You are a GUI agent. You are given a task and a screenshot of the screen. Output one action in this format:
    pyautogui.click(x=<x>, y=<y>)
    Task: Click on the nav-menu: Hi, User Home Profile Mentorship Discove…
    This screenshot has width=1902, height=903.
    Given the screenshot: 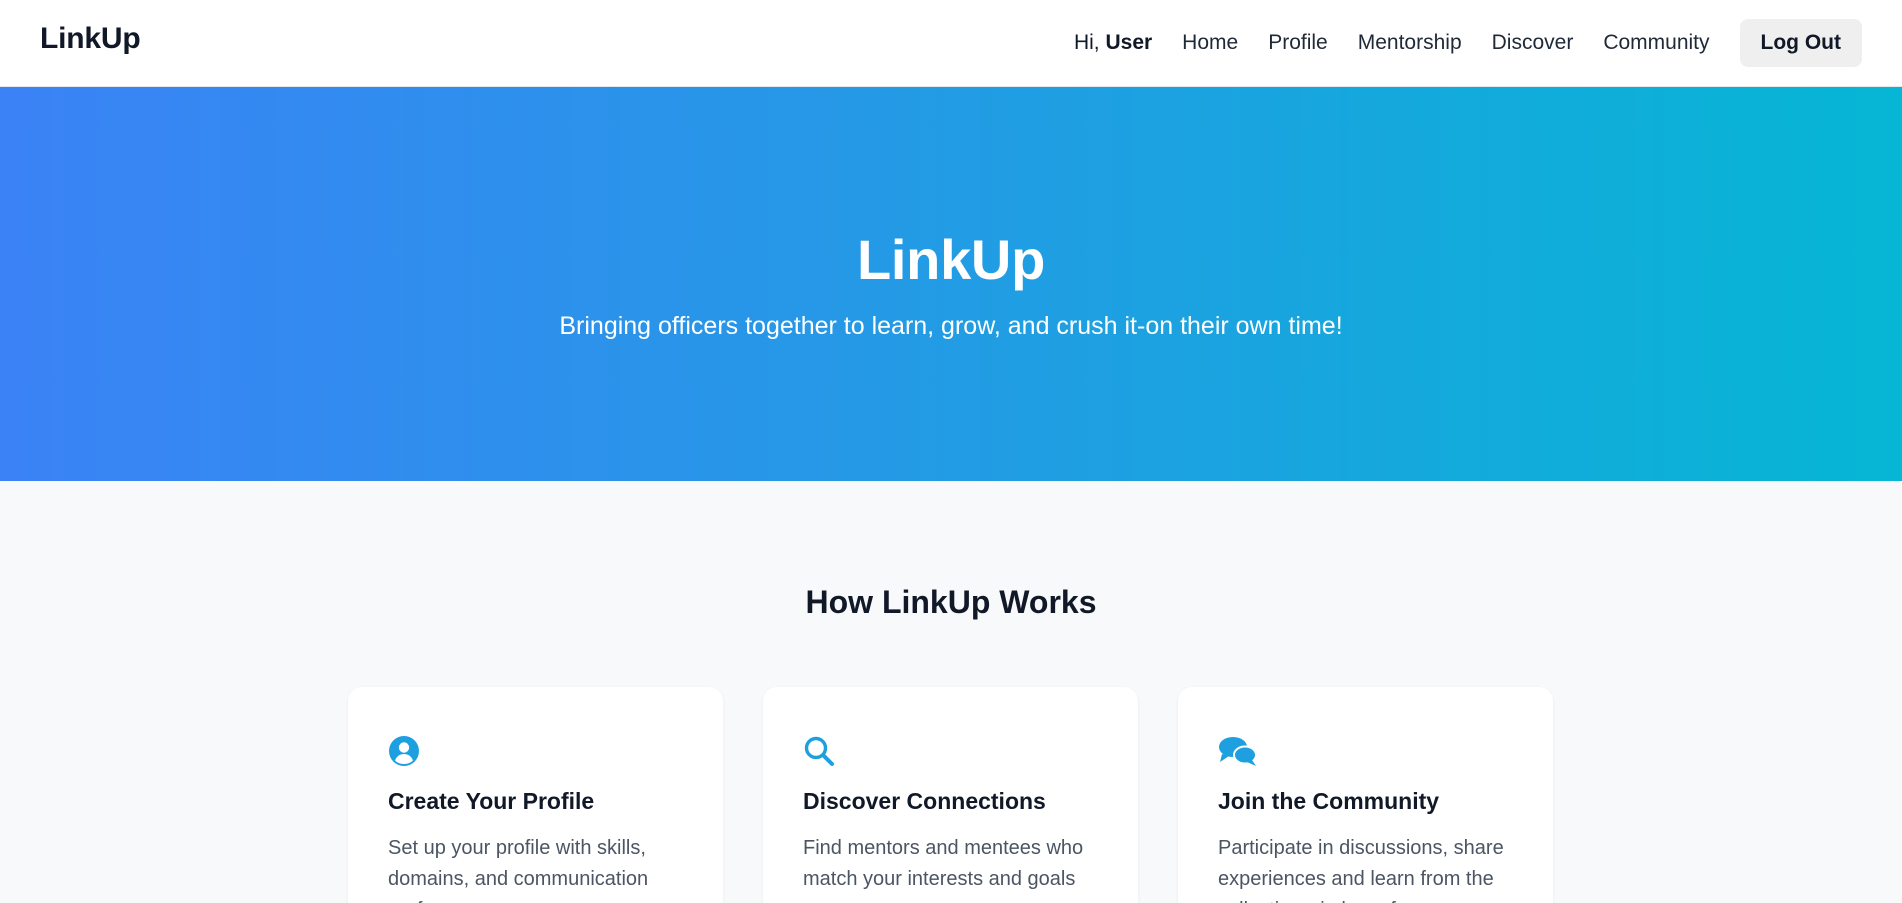 What is the action you would take?
    pyautogui.click(x=1468, y=43)
    